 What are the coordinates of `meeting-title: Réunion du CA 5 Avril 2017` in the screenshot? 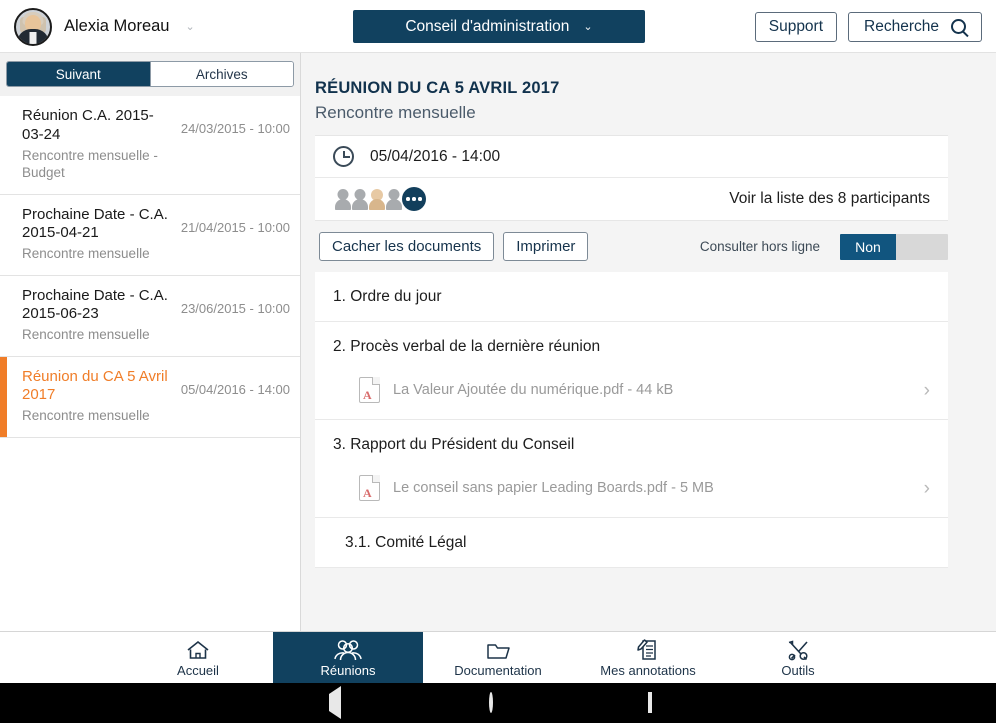 It's located at (95, 385).